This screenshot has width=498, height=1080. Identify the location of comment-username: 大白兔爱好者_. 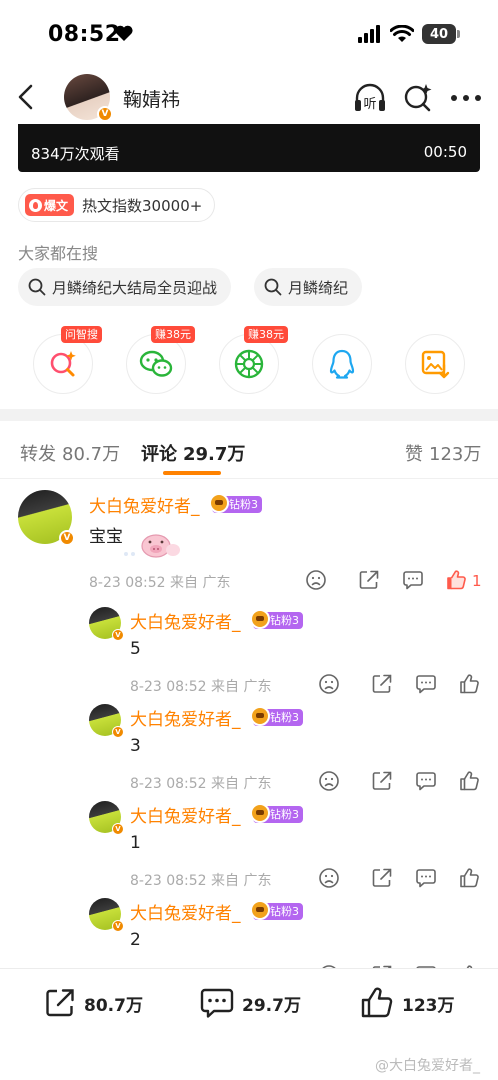
(144, 504).